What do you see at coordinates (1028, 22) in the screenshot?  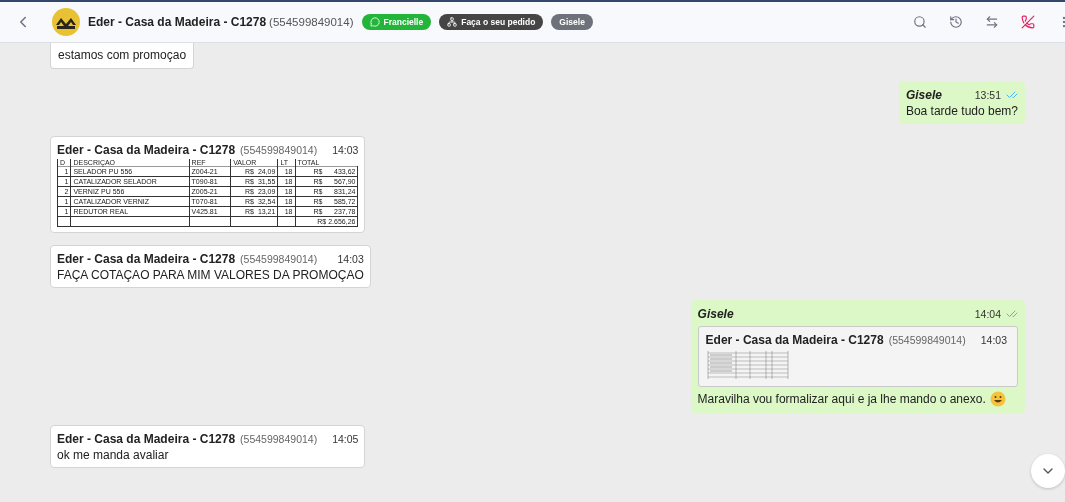 I see `phone-off-icon` at bounding box center [1028, 22].